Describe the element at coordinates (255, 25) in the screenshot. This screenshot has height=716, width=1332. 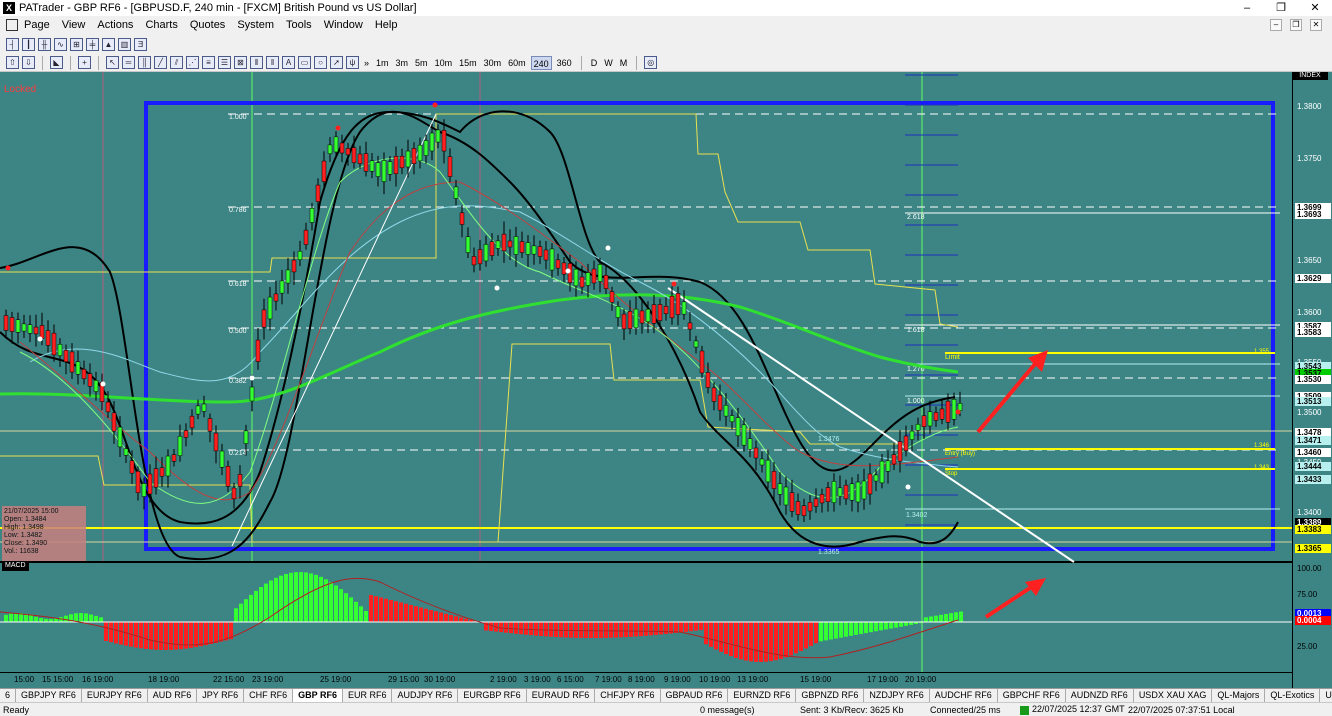
I see `menu-system: System` at that location.